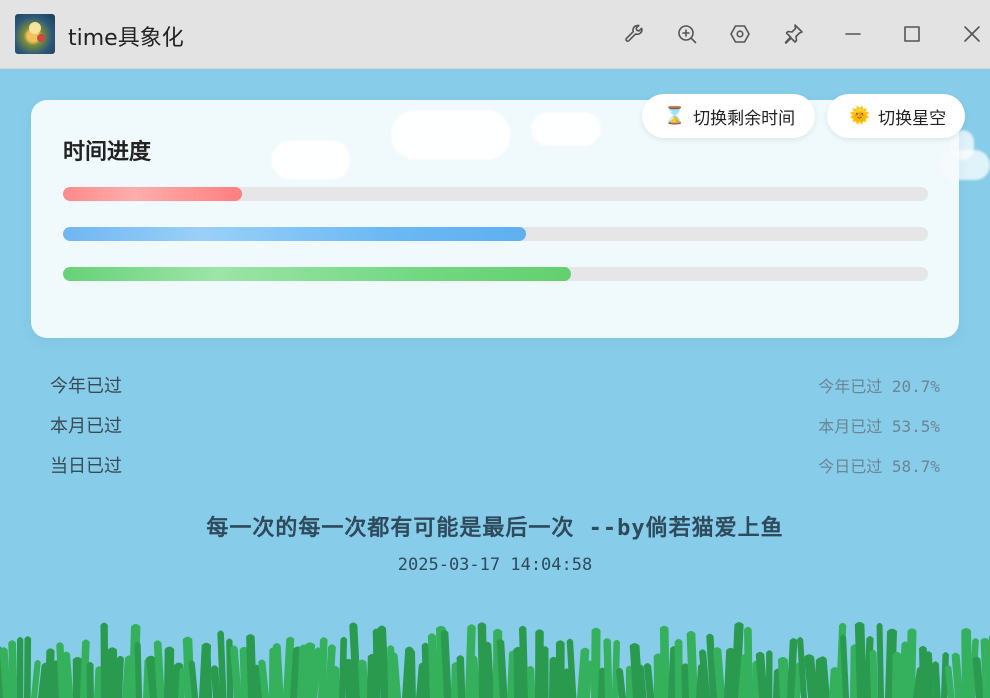 This screenshot has width=990, height=698. I want to click on month-progress-bar, so click(495, 234).